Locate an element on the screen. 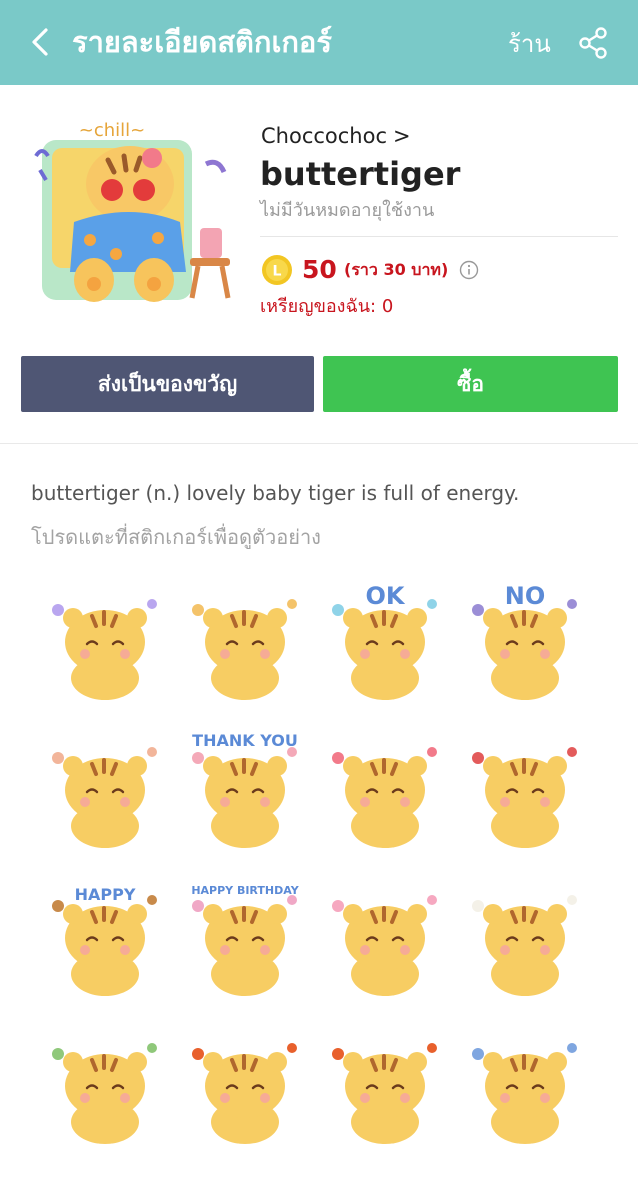 The image size is (638, 1200). shop-link: ร้าน is located at coordinates (529, 44).